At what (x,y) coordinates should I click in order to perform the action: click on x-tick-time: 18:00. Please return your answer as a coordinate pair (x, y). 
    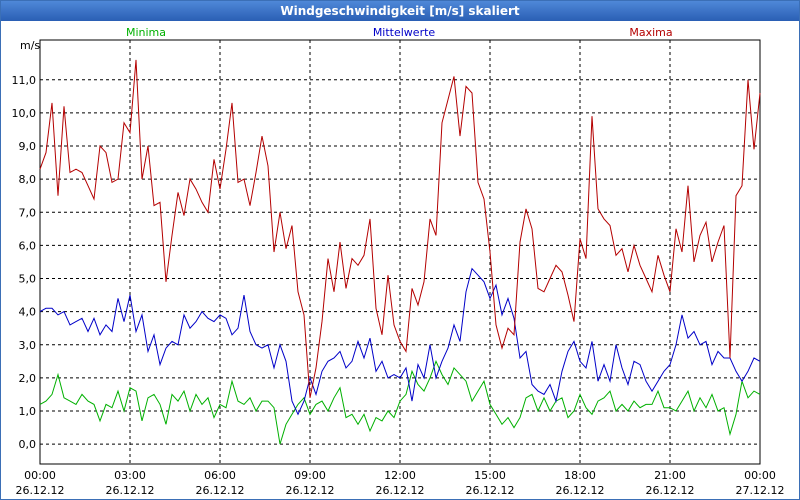
    Looking at the image, I should click on (580, 475).